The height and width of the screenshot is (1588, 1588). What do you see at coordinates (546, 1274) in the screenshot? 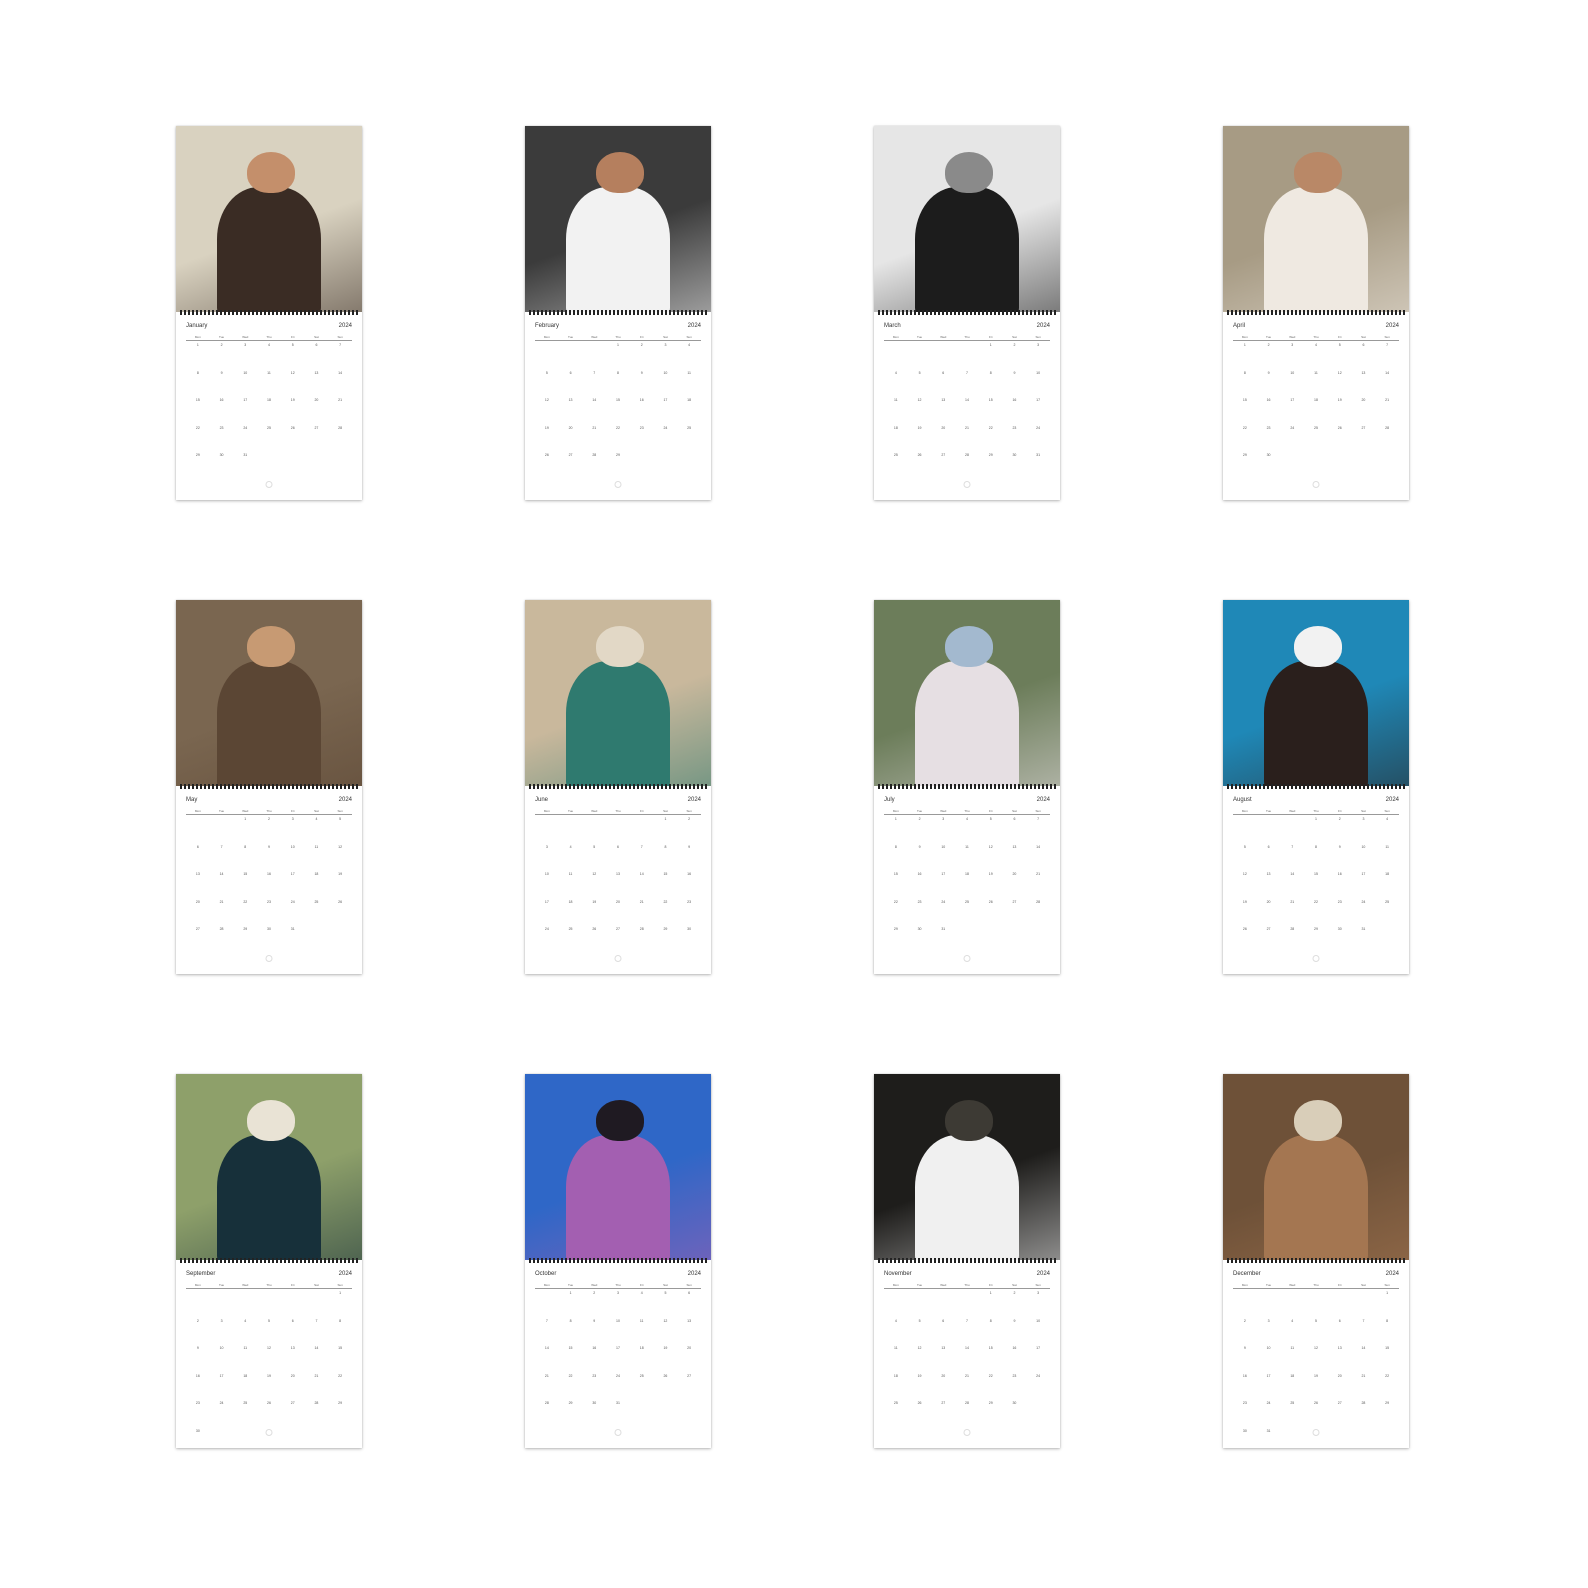
I see `month-name: October` at bounding box center [546, 1274].